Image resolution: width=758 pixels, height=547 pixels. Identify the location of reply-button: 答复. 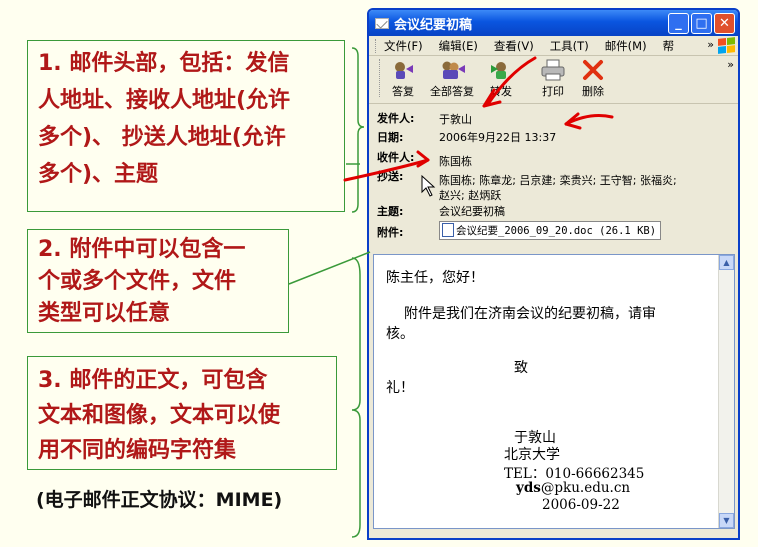
(403, 79).